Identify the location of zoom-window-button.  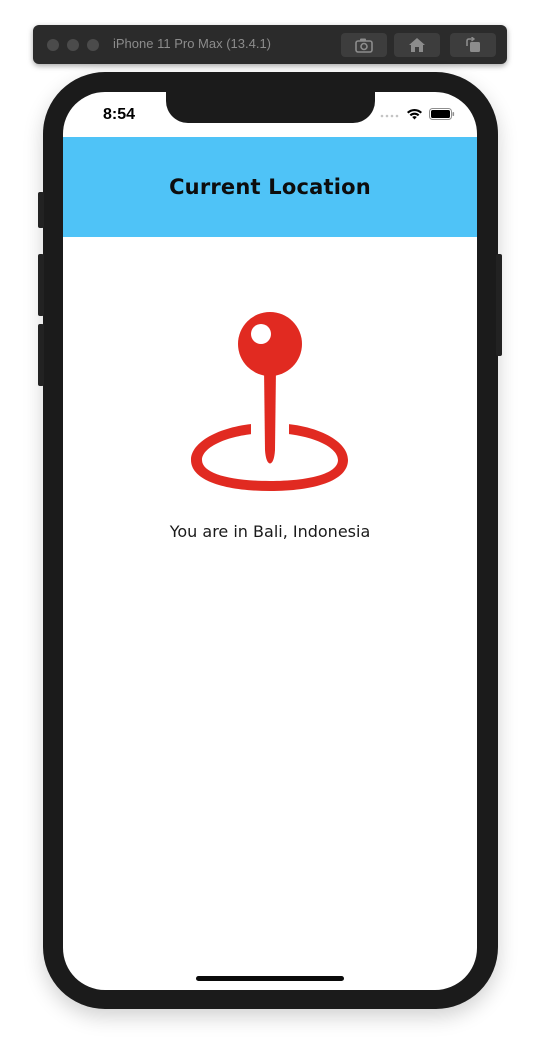
(93, 45).